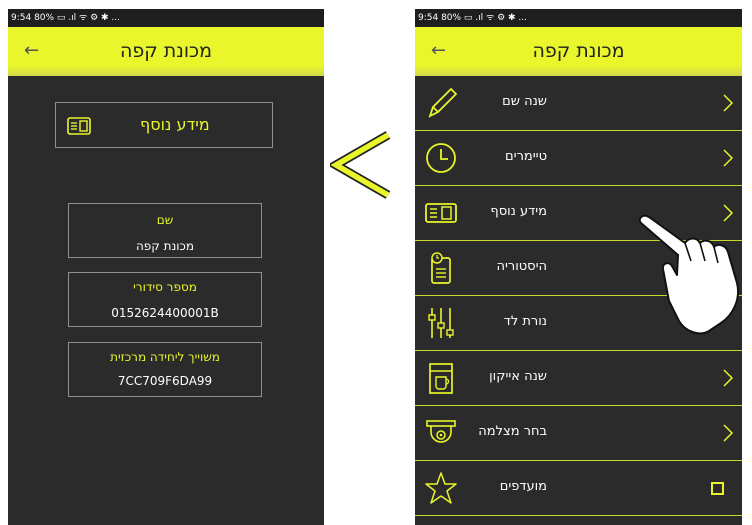  I want to click on menu-item-label: נורת לד, so click(525, 321).